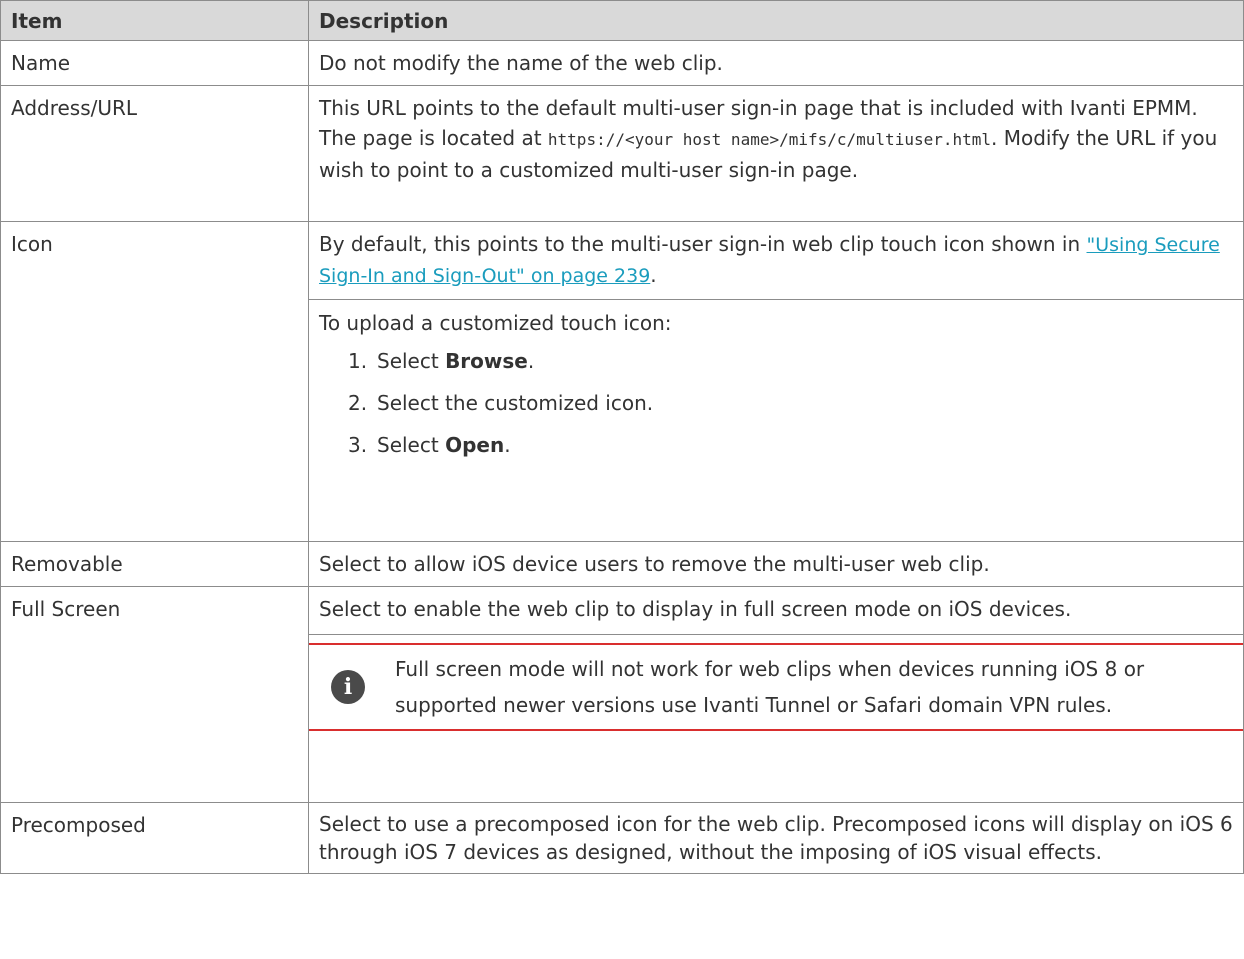 The height and width of the screenshot is (959, 1244). What do you see at coordinates (486, 361) in the screenshot?
I see `step-bold-text: Browse` at bounding box center [486, 361].